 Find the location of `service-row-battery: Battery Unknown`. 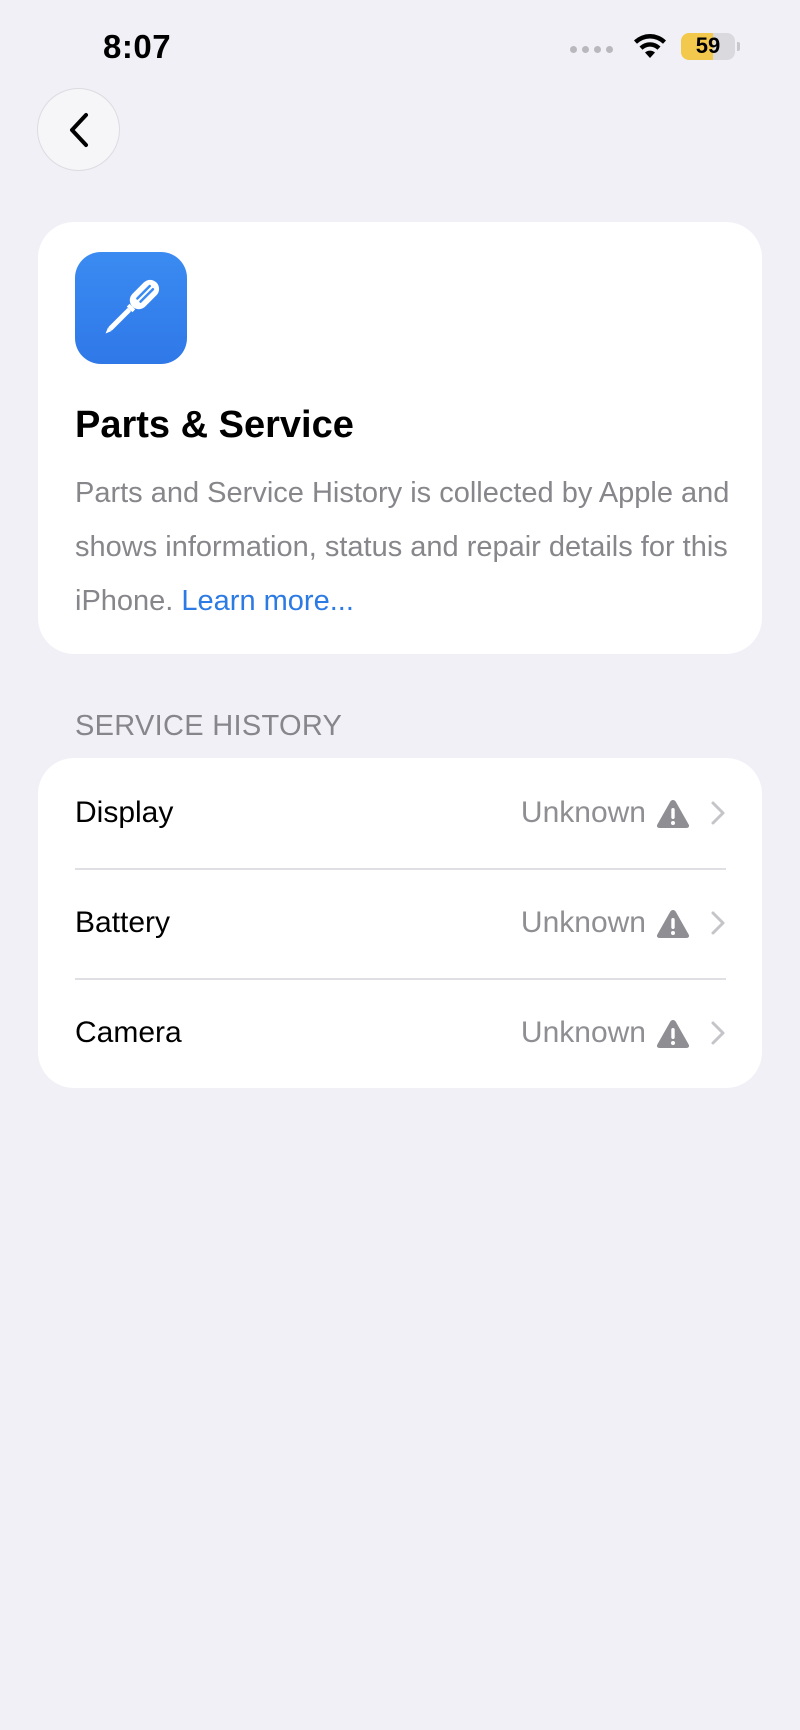

service-row-battery: Battery Unknown is located at coordinates (400, 923).